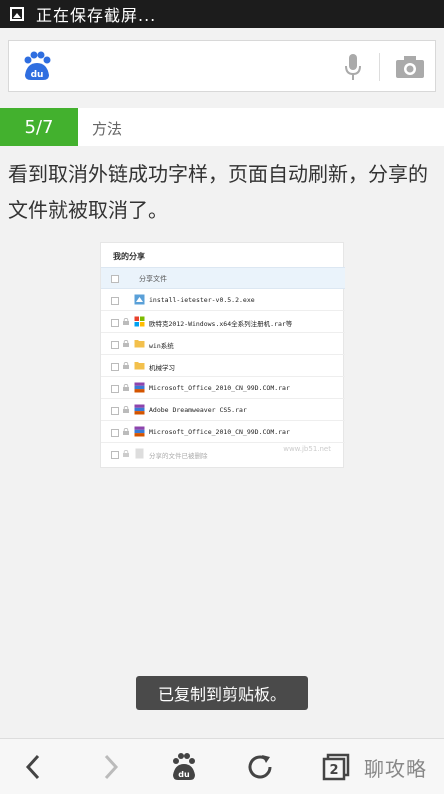 This screenshot has height=794, width=444. I want to click on search-input: du, so click(222, 66).